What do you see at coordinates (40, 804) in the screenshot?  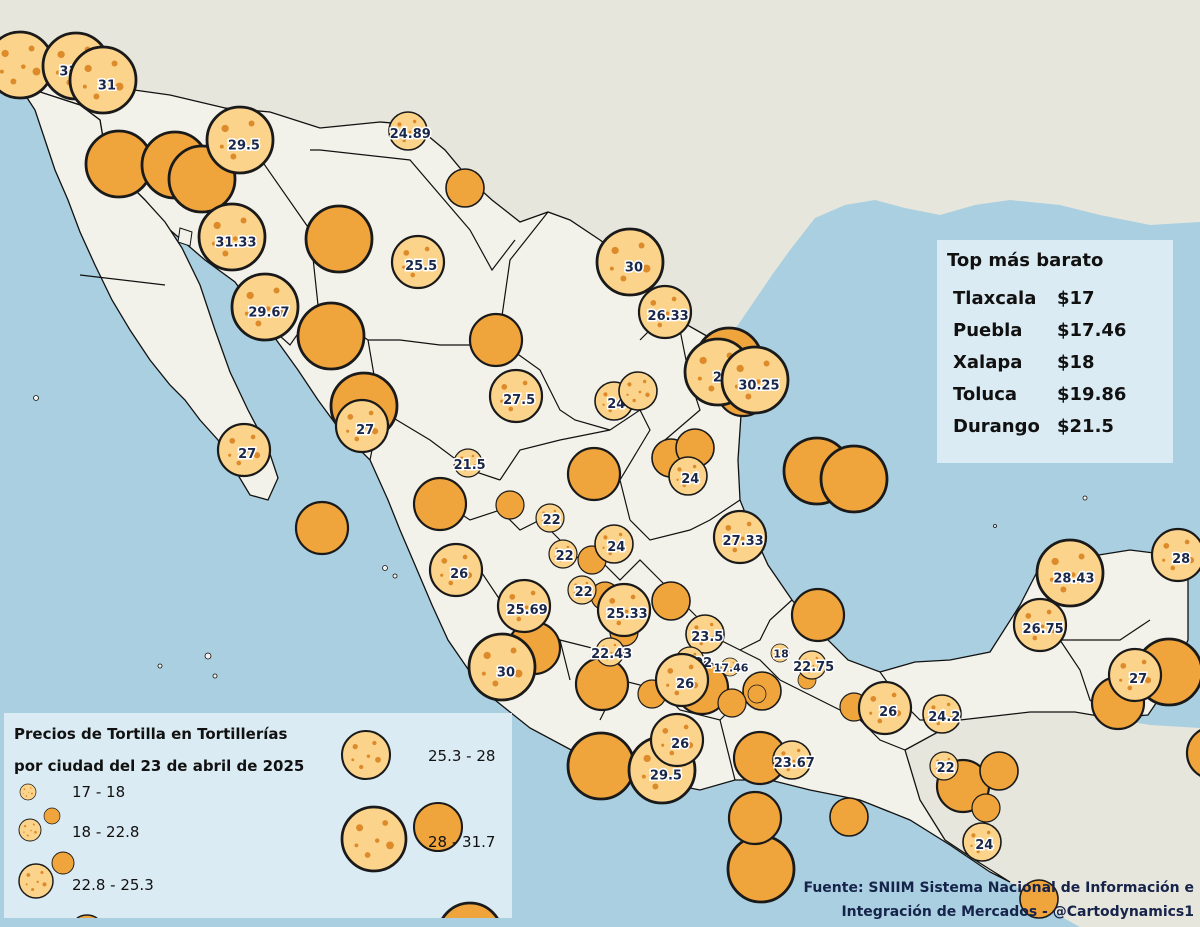 I see `legend-tortilla-icon` at bounding box center [40, 804].